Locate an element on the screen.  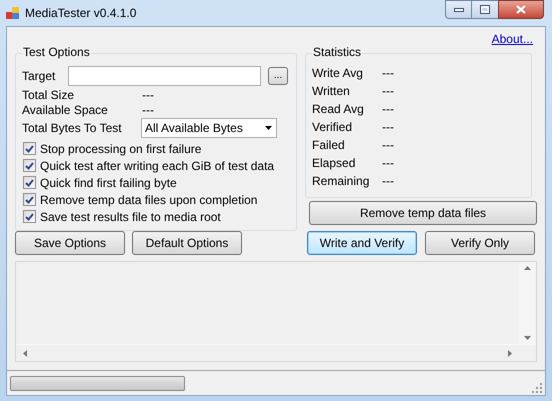
scroll-down-icon is located at coordinates (527, 338).